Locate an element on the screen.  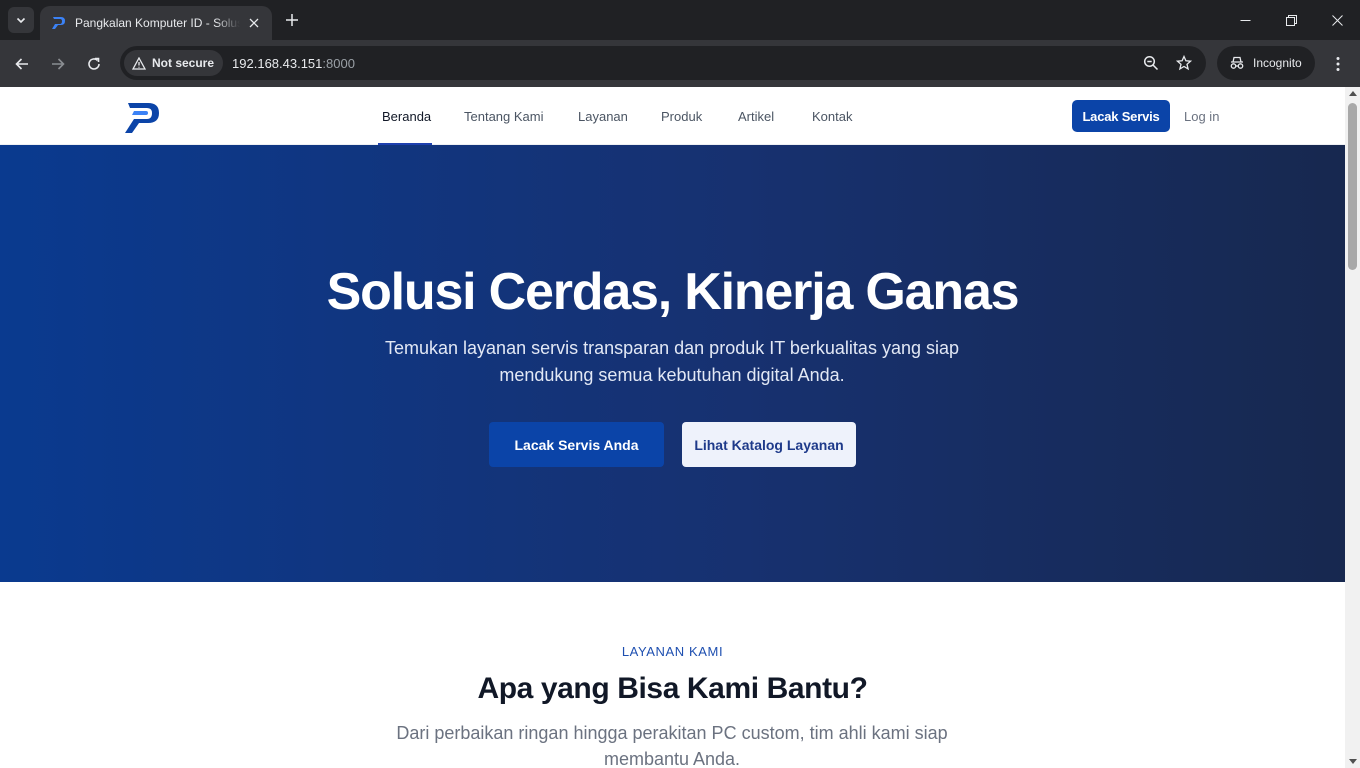
site-favicon-icon is located at coordinates (58, 23).